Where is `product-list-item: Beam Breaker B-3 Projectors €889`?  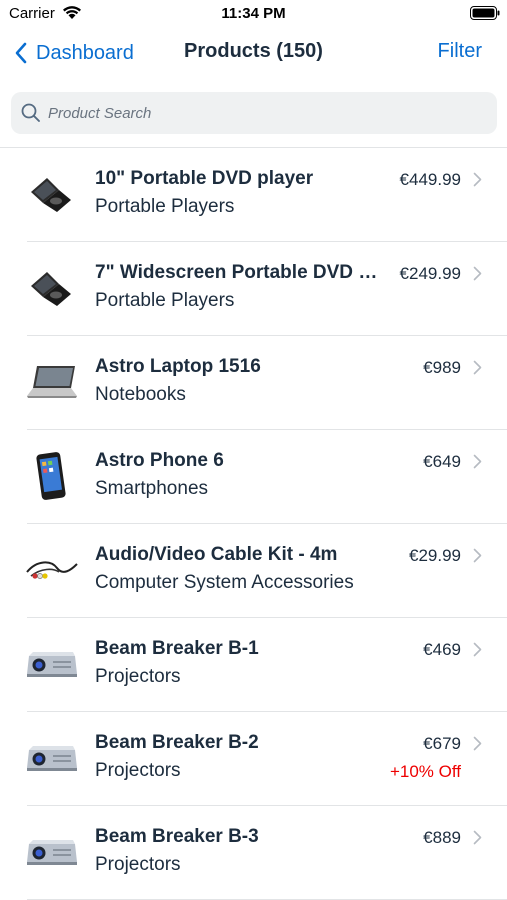
product-list-item: Beam Breaker B-3 Projectors €889 is located at coordinates (253, 853).